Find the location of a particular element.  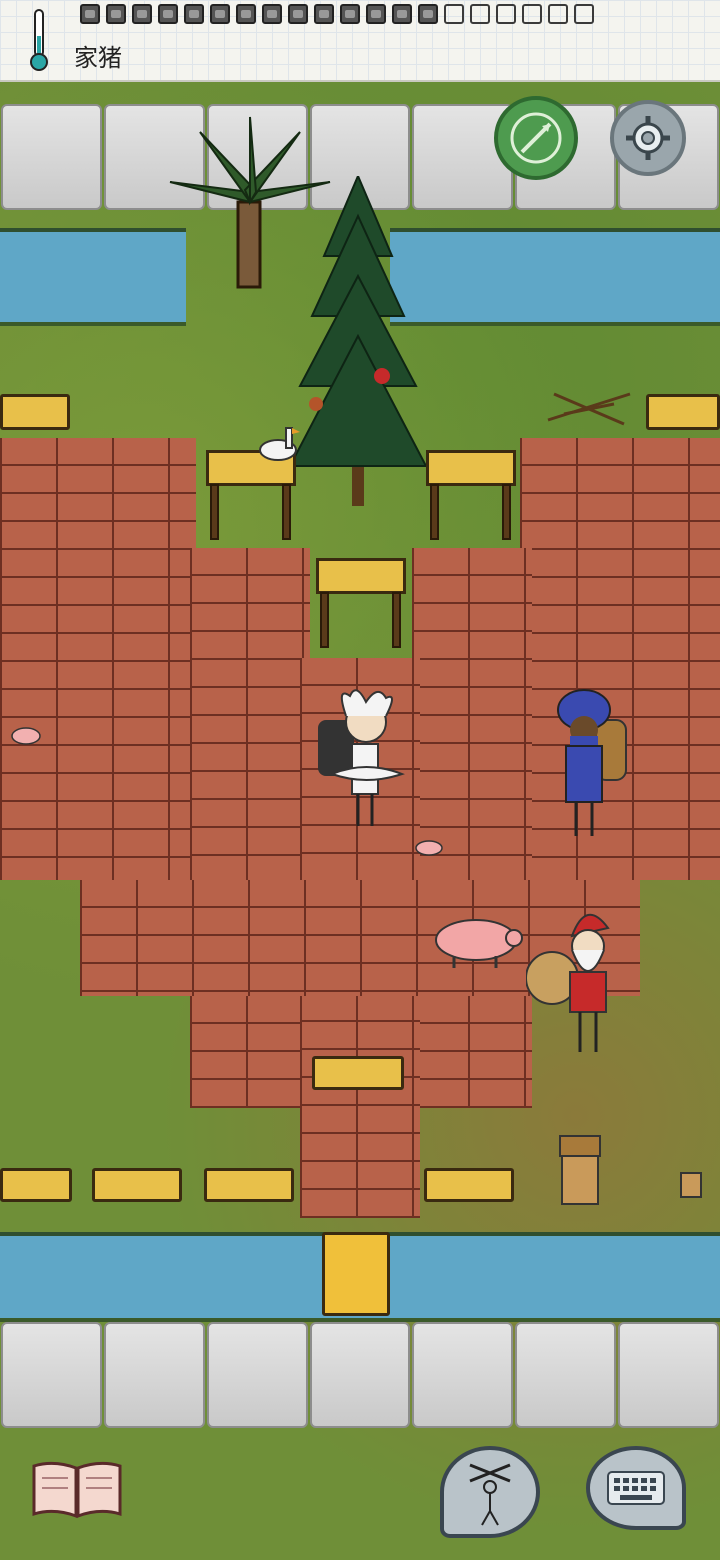

pine-tree is located at coordinates (359, 346).